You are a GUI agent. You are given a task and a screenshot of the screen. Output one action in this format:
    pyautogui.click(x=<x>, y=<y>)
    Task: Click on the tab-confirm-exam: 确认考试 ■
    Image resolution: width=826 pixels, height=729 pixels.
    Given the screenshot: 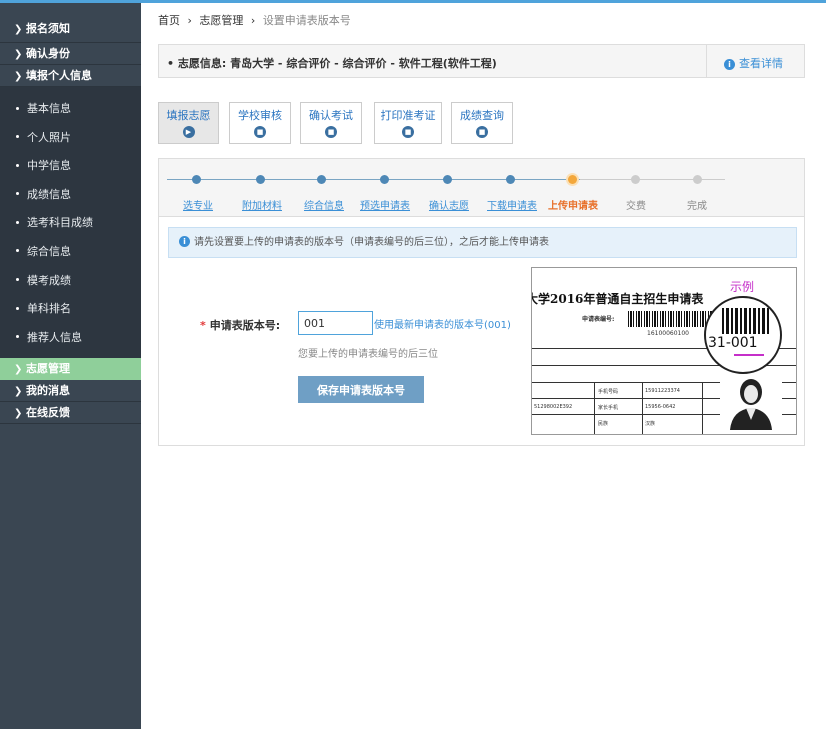 What is the action you would take?
    pyautogui.click(x=331, y=123)
    